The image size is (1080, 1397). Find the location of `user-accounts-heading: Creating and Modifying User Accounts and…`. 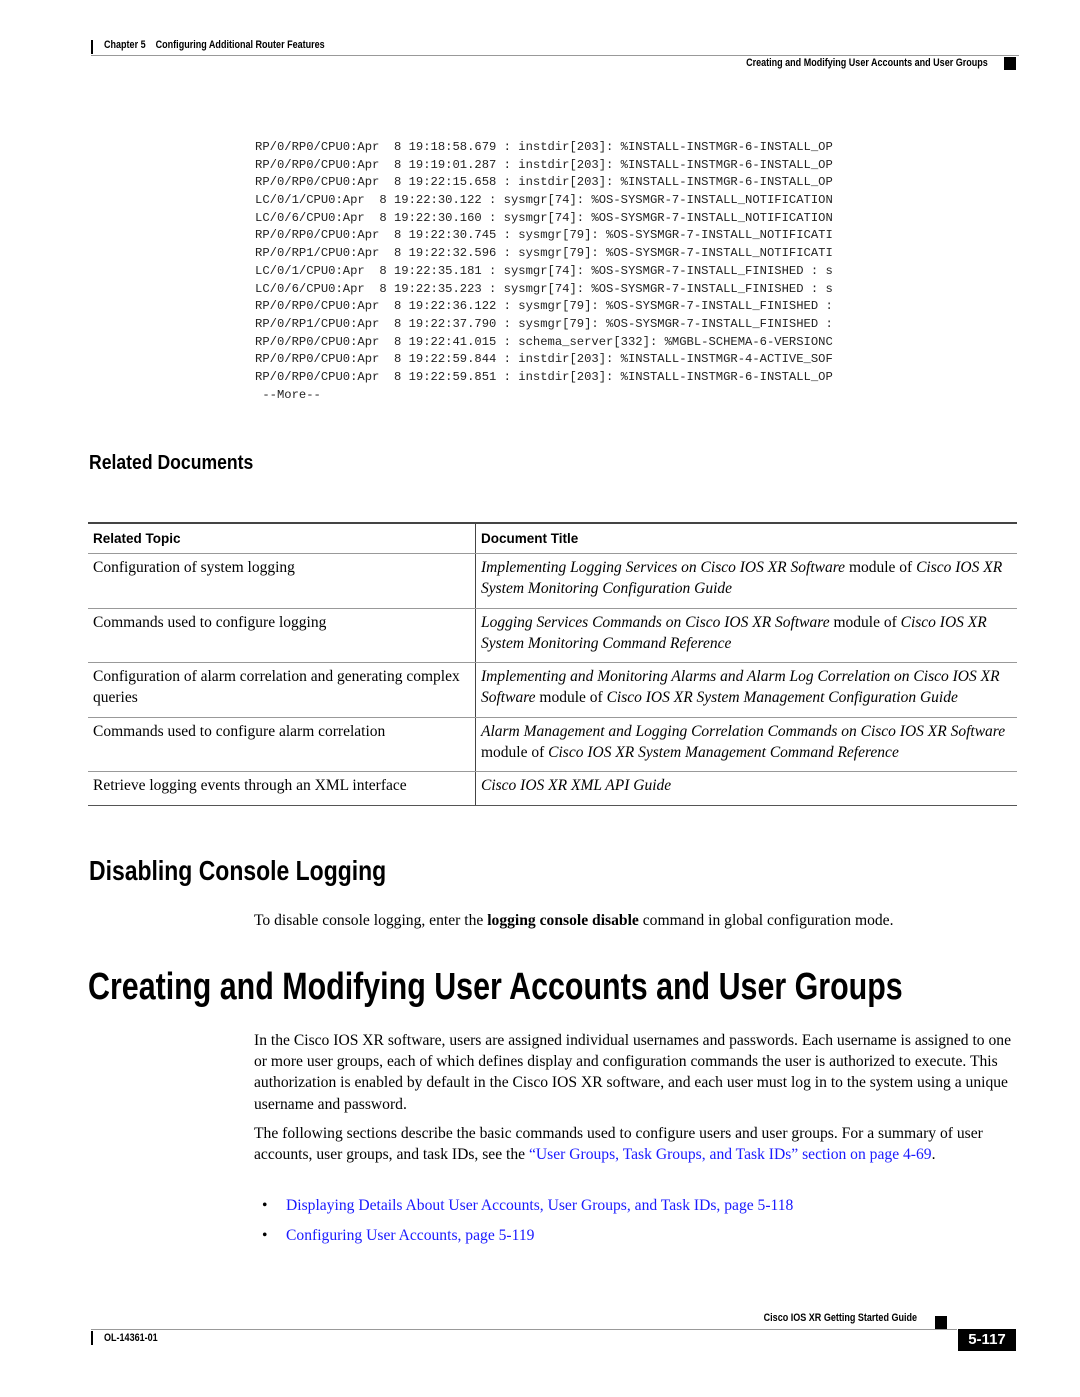

user-accounts-heading: Creating and Modifying User Accounts and… is located at coordinates (495, 987).